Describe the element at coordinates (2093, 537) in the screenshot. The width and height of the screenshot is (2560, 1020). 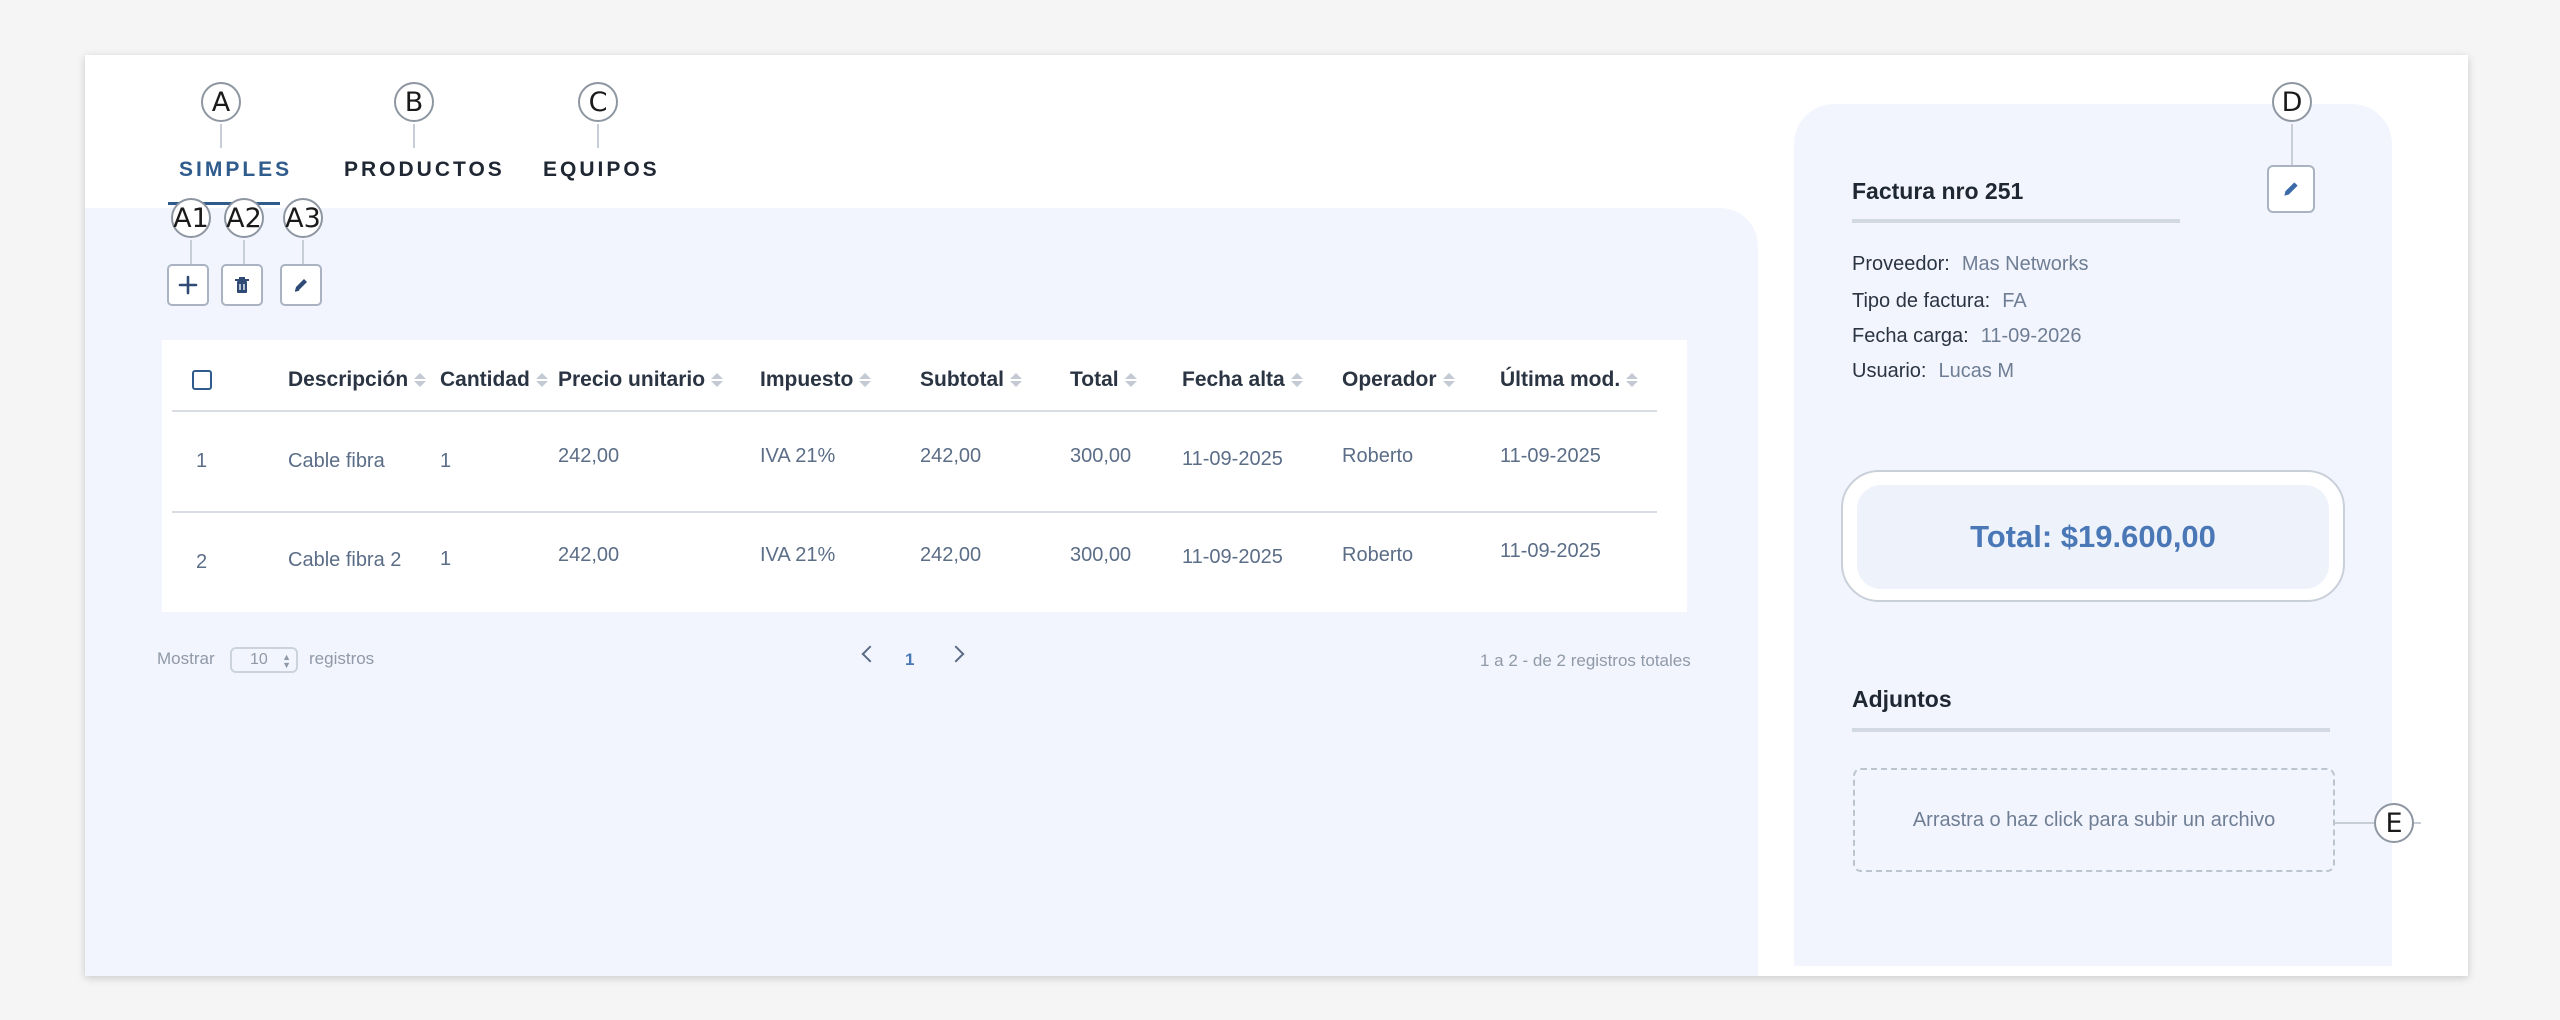
I see `invoice-total: Total: $19.600,00` at that location.